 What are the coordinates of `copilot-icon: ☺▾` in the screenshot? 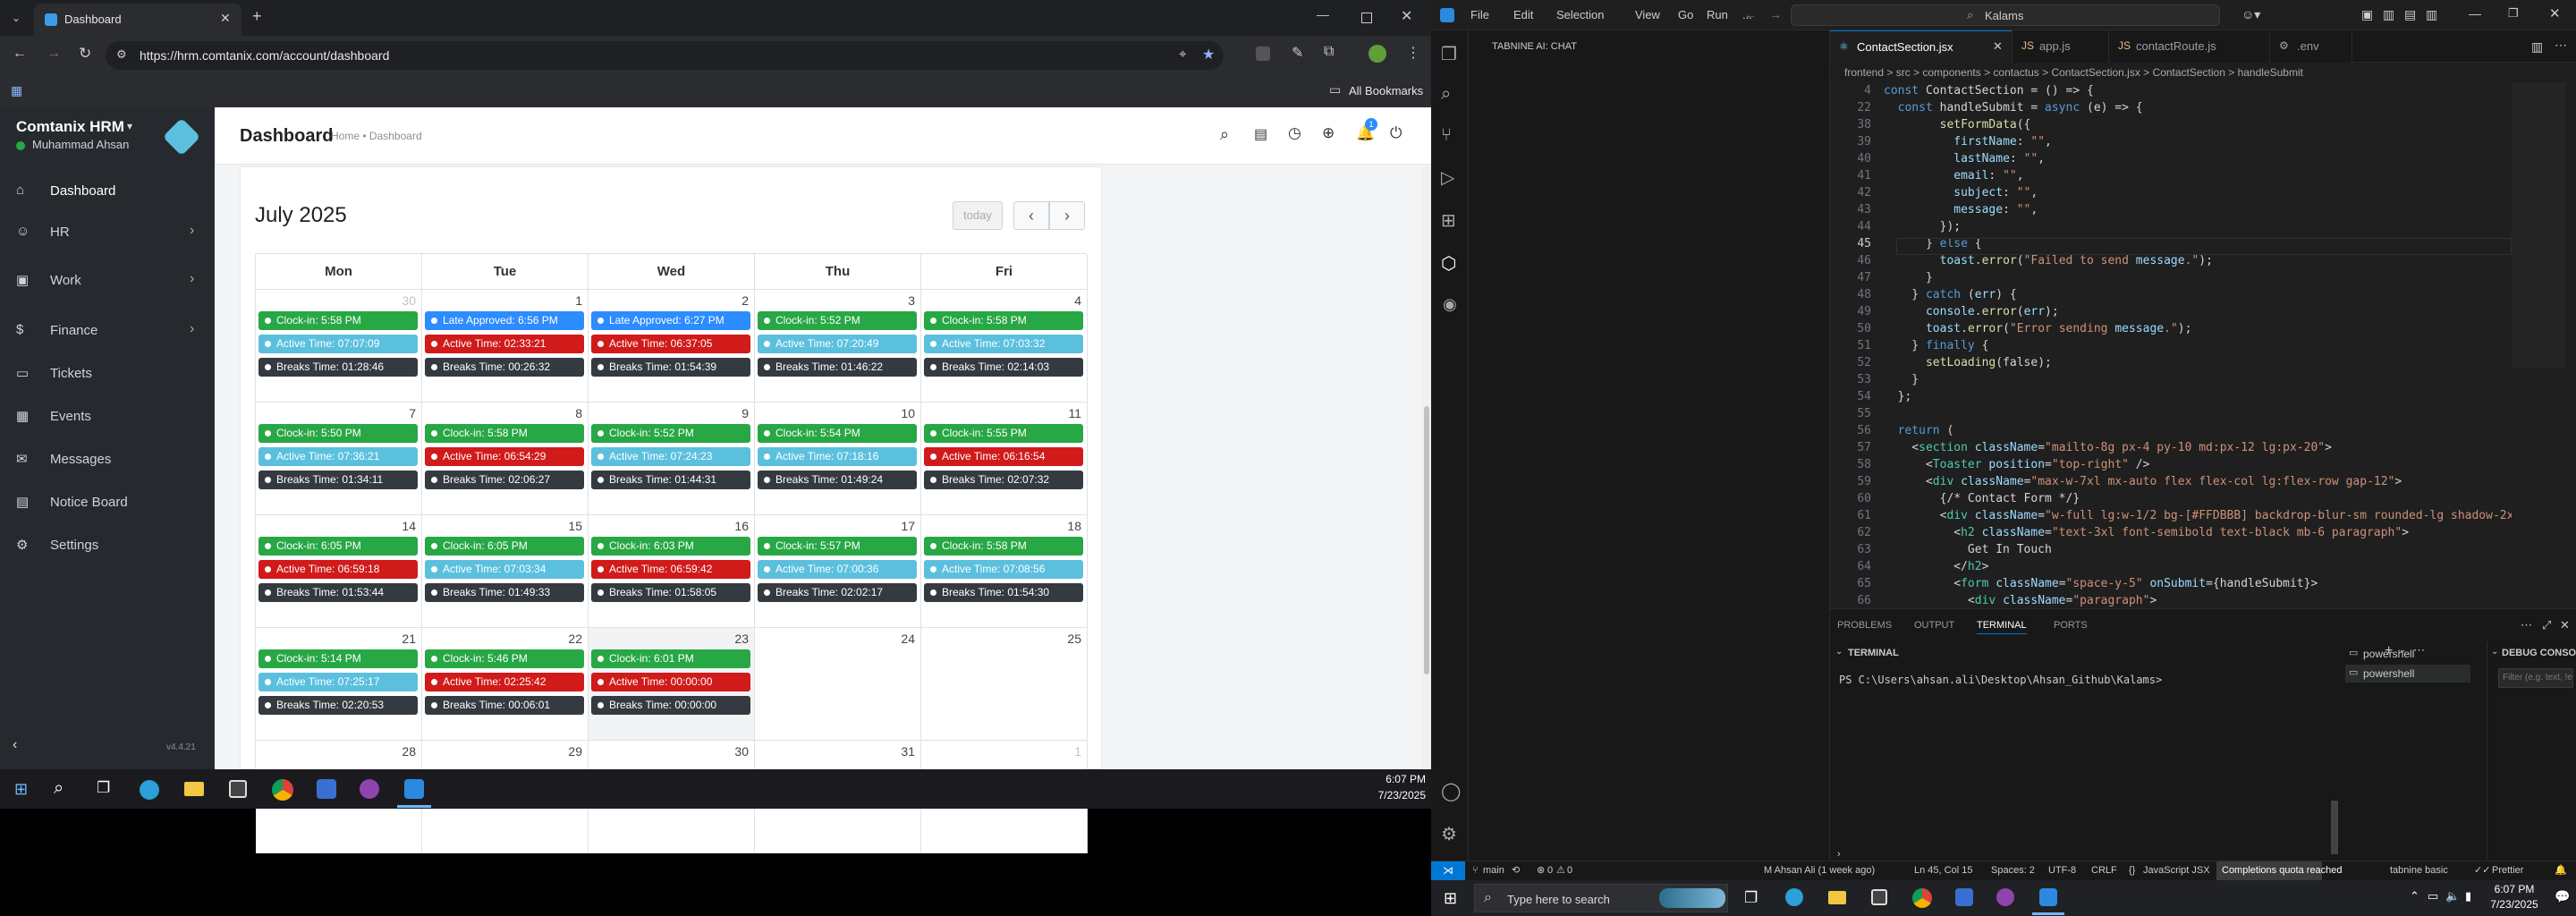 It's located at (2250, 14).